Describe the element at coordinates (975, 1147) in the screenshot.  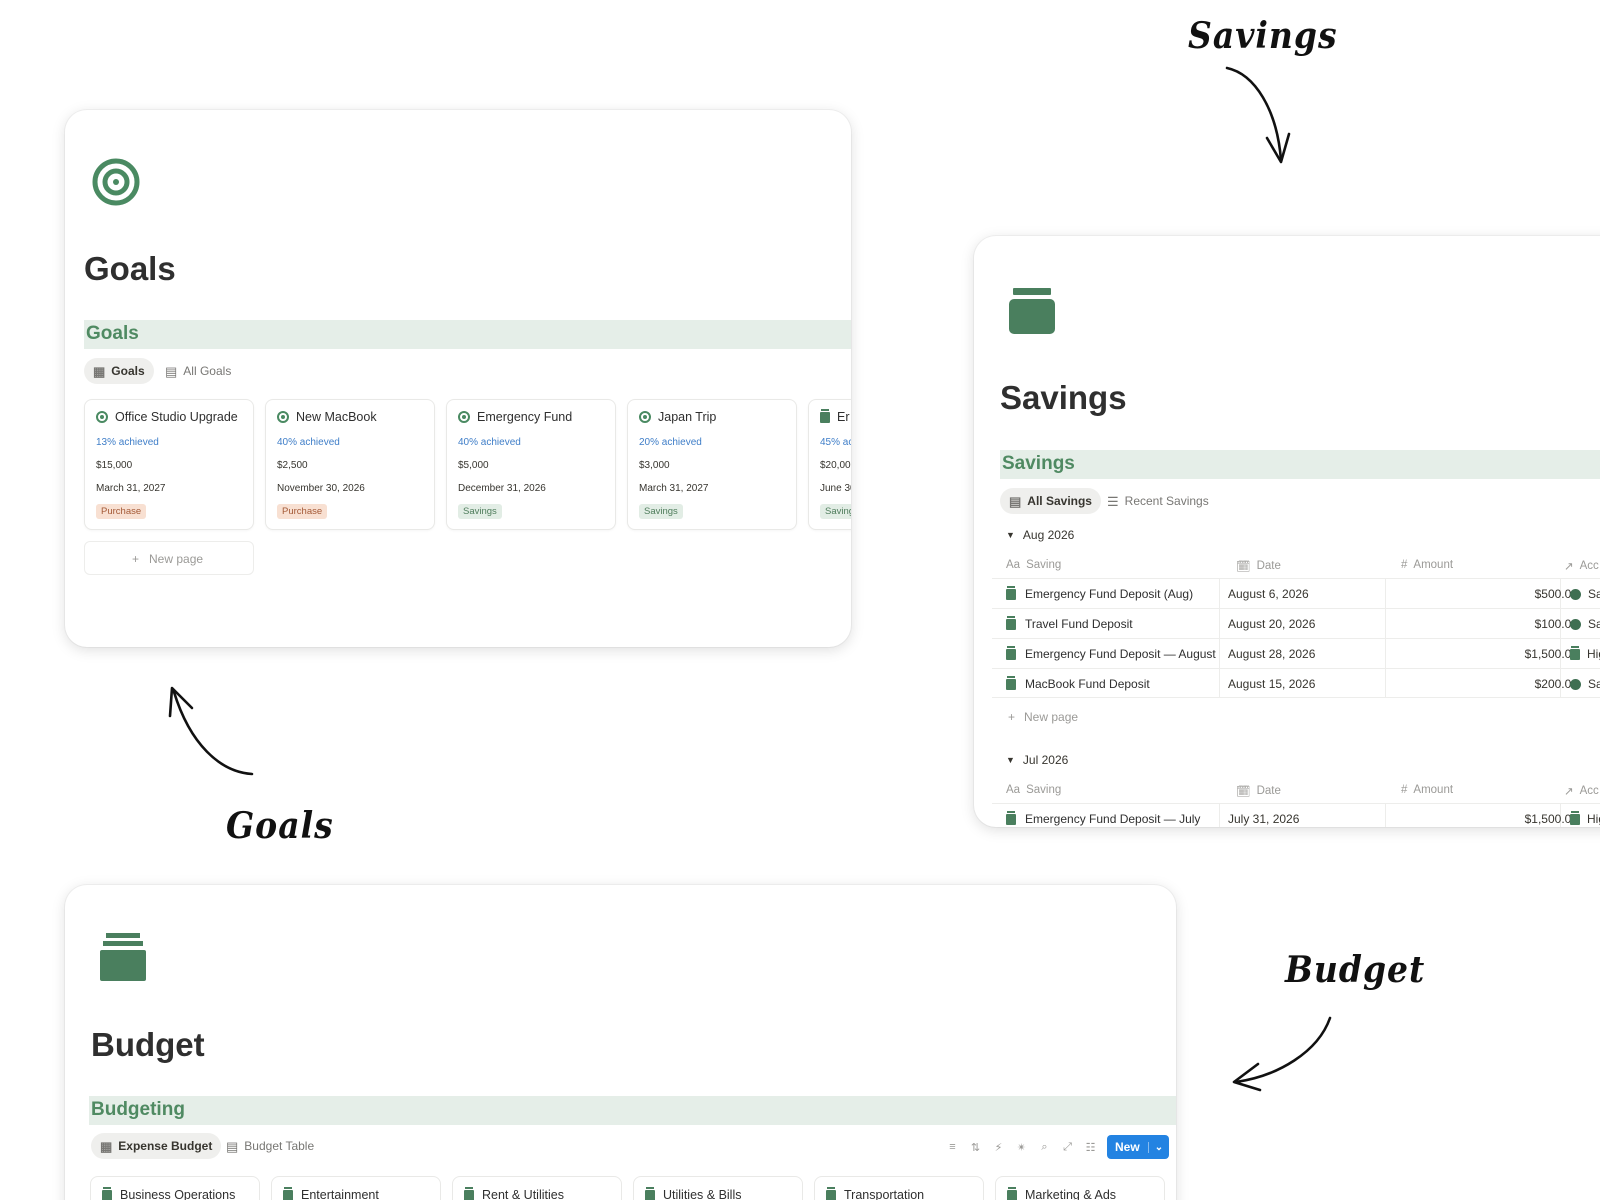
I see `sort-icon: ⇅` at that location.